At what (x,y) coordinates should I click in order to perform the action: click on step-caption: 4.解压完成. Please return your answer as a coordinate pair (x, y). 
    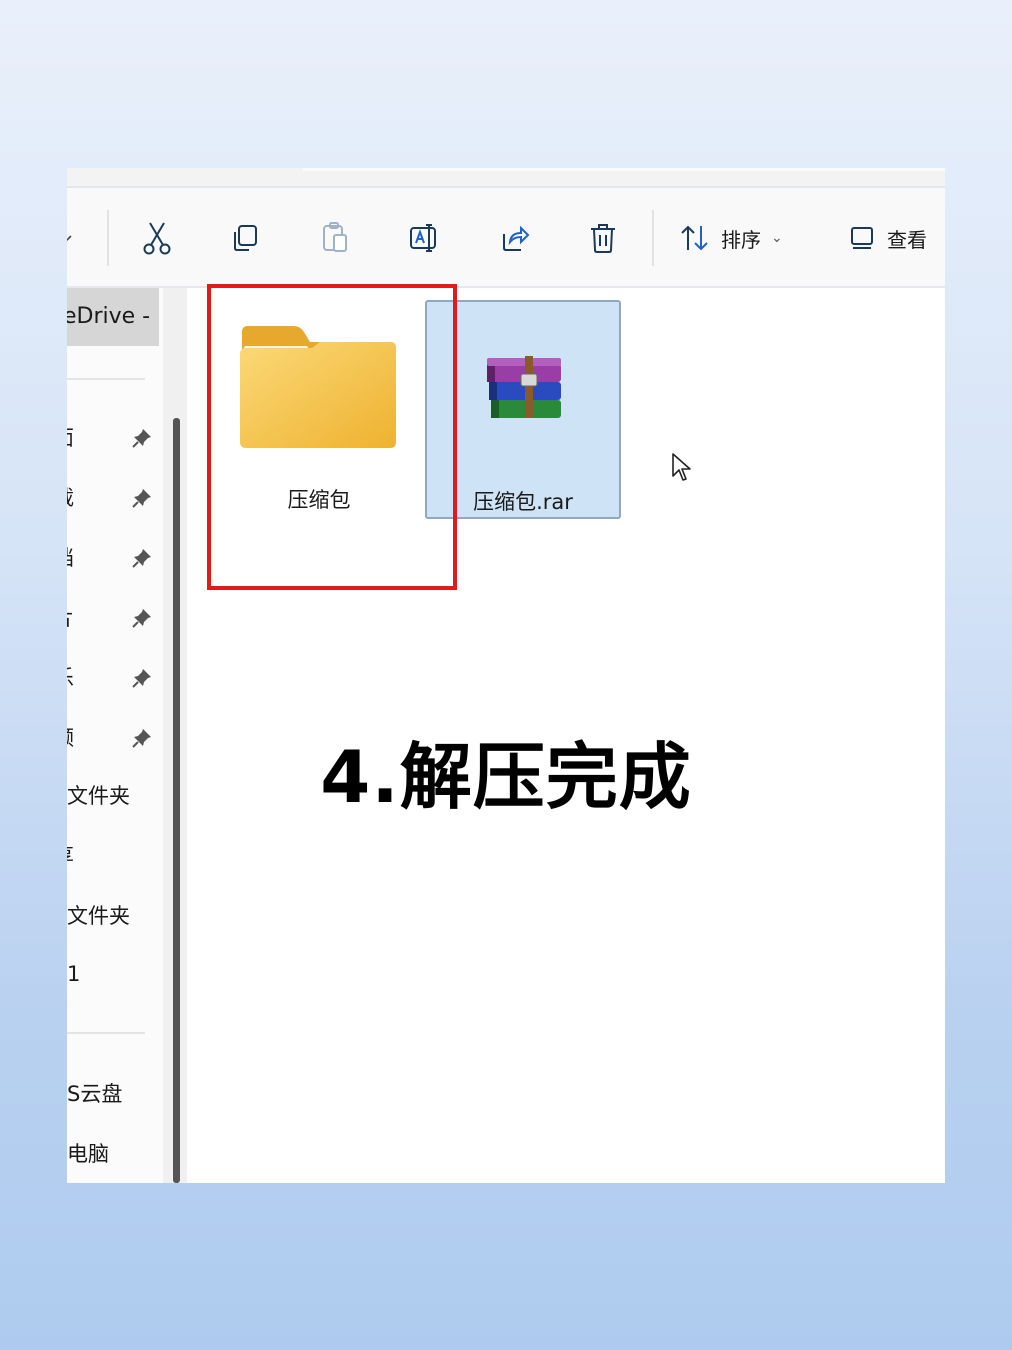
    Looking at the image, I should click on (506, 777).